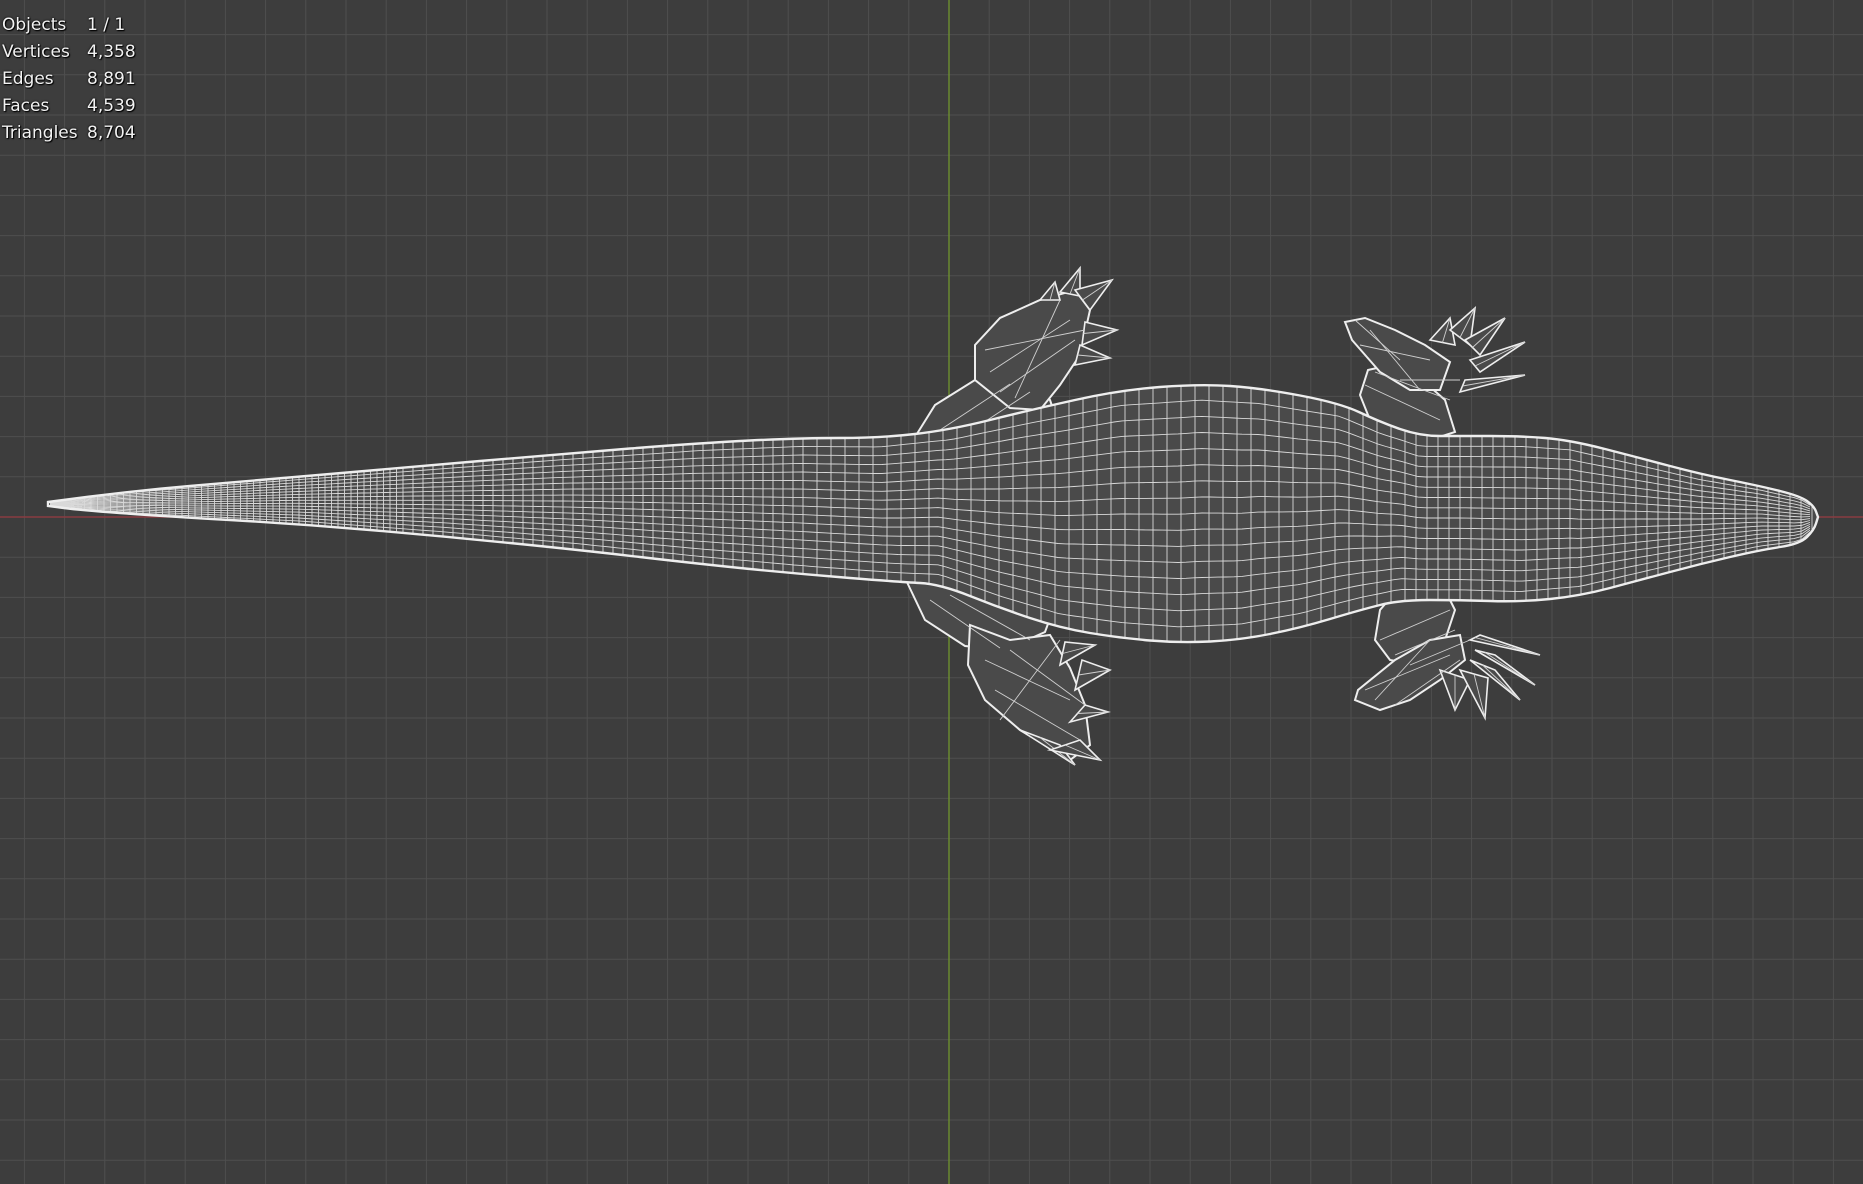 The image size is (1863, 1184). I want to click on stat-label: Faces, so click(26, 106).